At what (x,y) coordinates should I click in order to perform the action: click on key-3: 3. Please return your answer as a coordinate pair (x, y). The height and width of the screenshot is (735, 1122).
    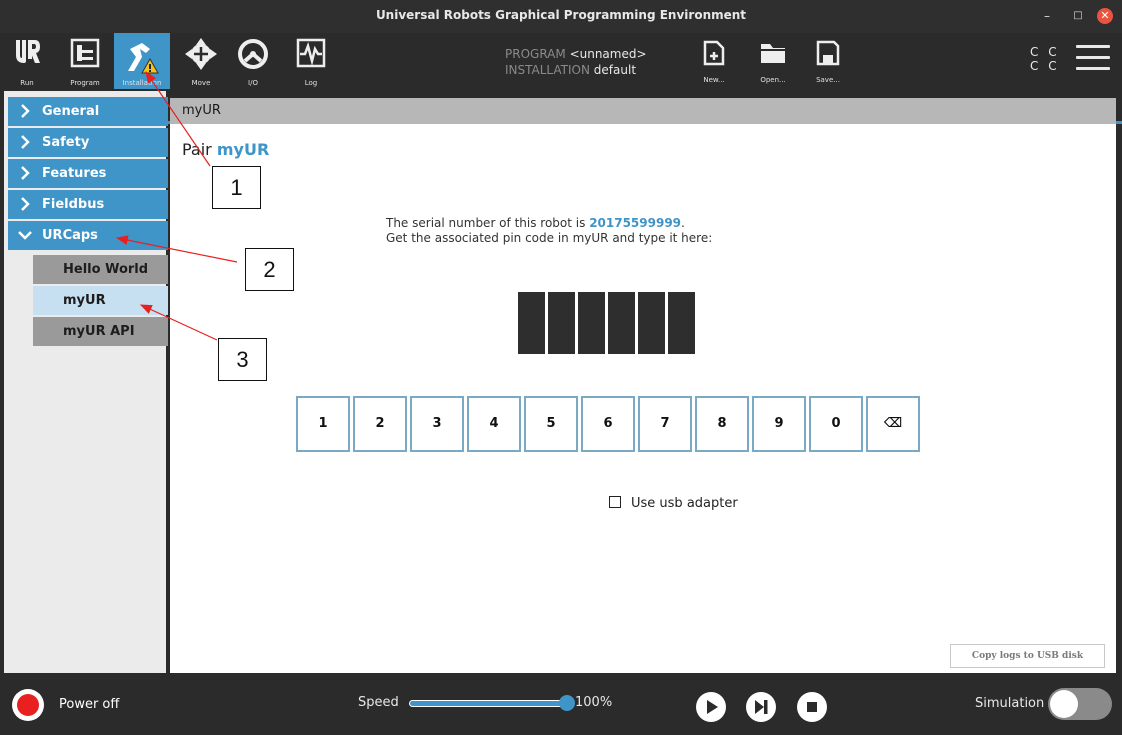
    Looking at the image, I should click on (437, 424).